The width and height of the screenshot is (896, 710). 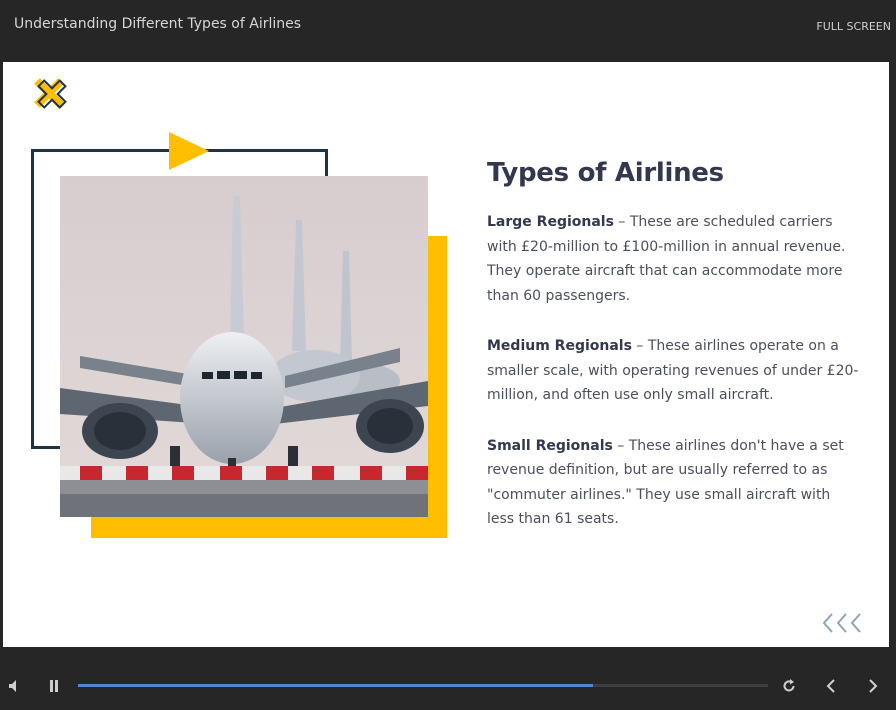 I want to click on slide-heading: Types of Airlines, so click(x=605, y=173).